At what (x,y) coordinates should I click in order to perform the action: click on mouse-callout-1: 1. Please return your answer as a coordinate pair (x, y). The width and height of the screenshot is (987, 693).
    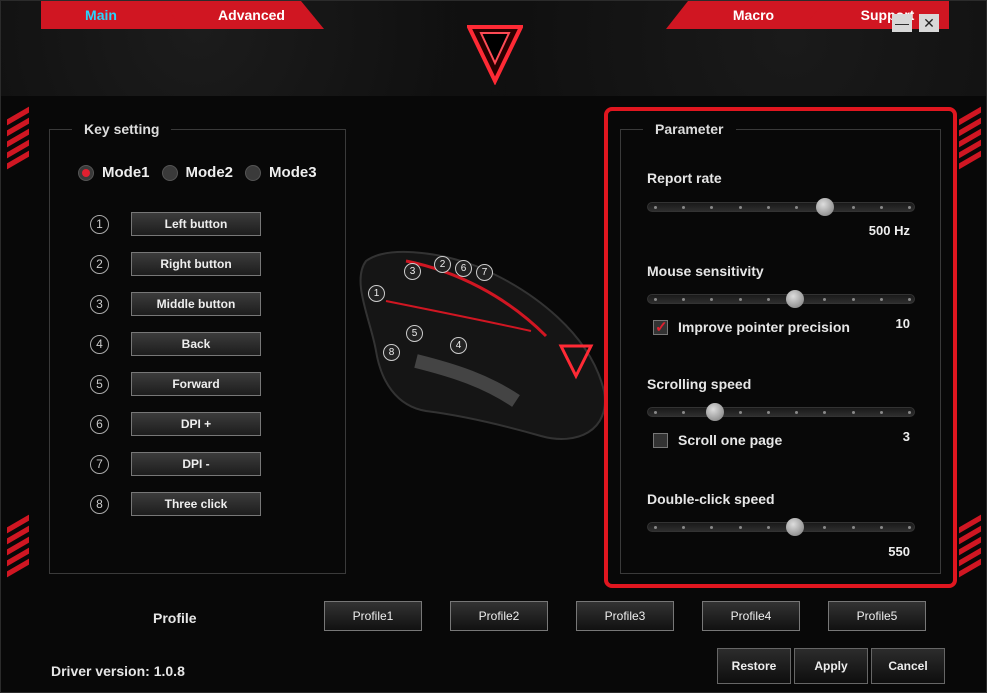
    Looking at the image, I should click on (376, 293).